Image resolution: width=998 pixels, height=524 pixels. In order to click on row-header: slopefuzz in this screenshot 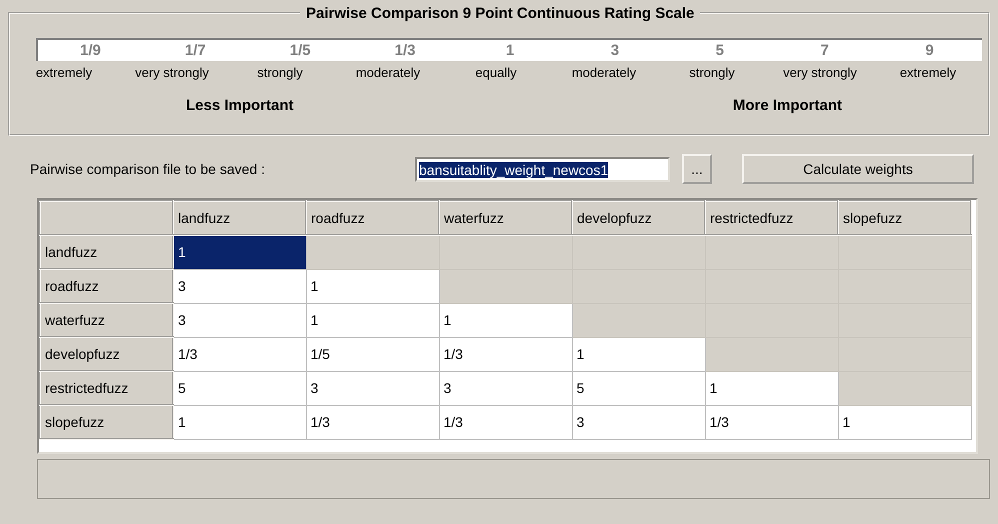, I will do `click(106, 422)`.